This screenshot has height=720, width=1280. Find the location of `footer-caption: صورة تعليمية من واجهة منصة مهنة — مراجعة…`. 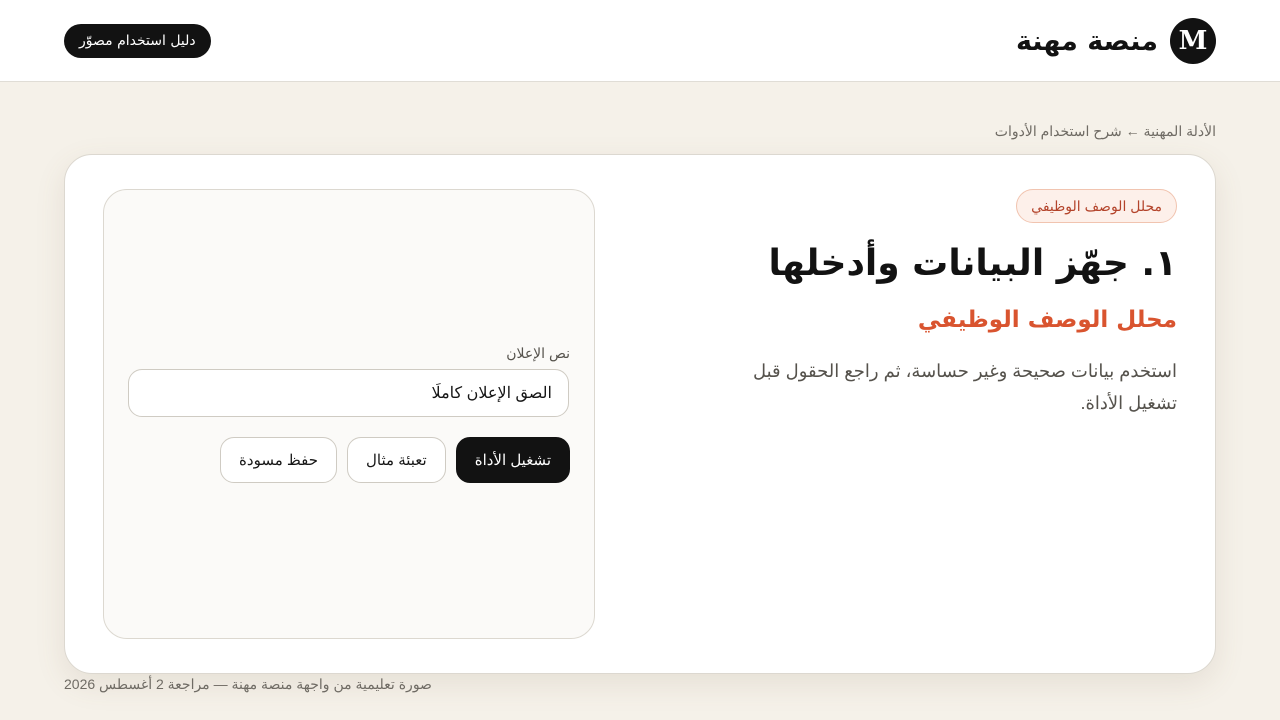

footer-caption: صورة تعليمية من واجهة منصة مهنة — مراجعة… is located at coordinates (248, 684).